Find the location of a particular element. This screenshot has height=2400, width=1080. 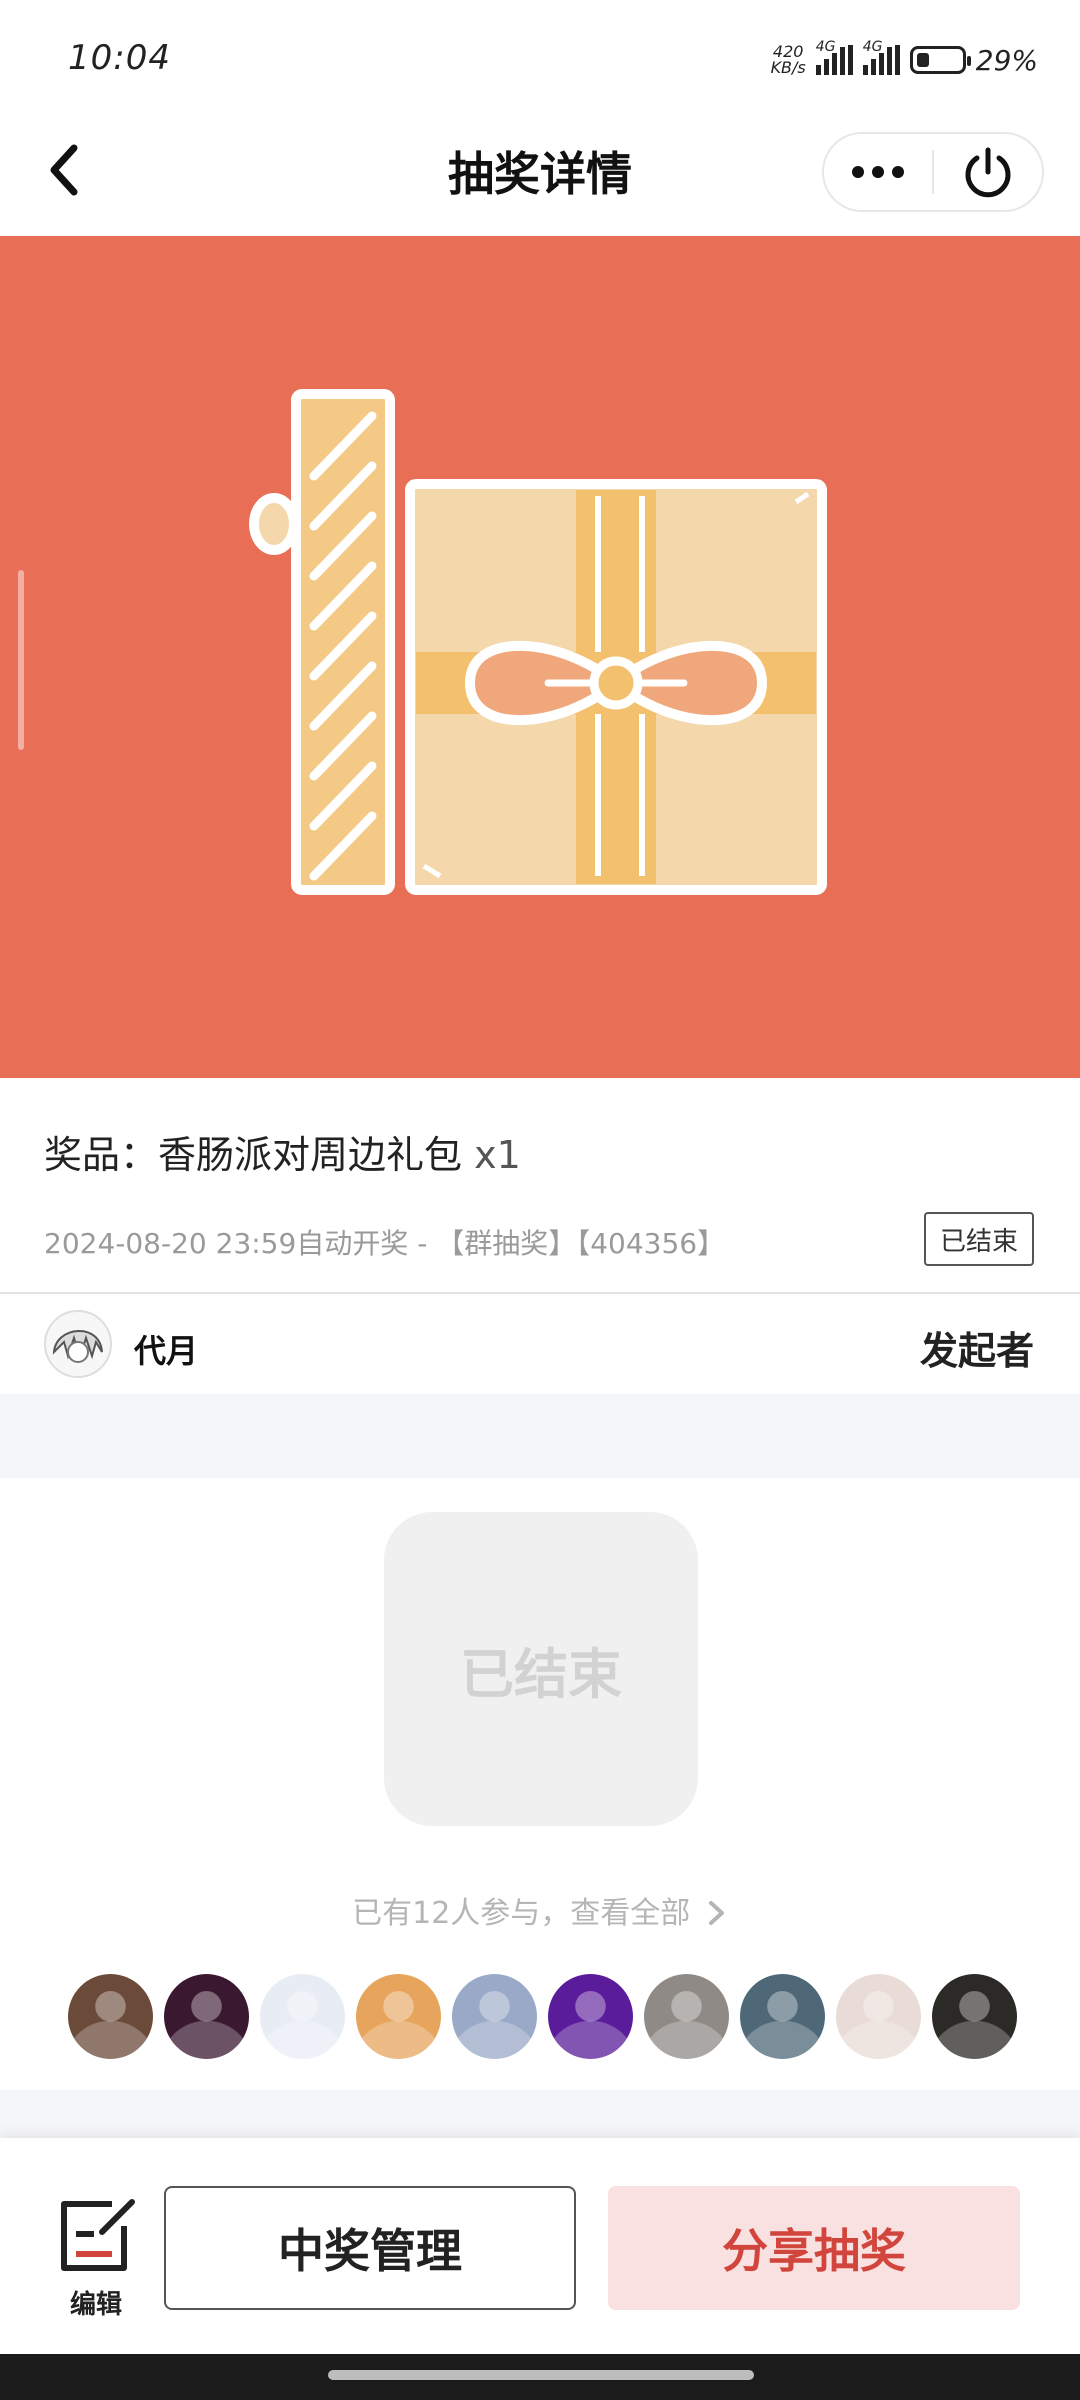

signal-1-label: 4G is located at coordinates (825, 47).